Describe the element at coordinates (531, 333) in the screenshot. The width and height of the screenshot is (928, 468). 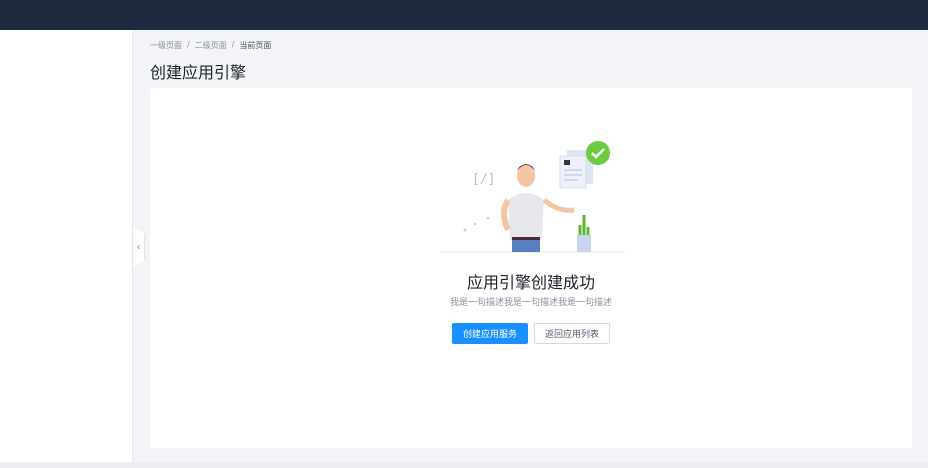
I see `result-actions: 创建应用服务 返回应用列表` at that location.